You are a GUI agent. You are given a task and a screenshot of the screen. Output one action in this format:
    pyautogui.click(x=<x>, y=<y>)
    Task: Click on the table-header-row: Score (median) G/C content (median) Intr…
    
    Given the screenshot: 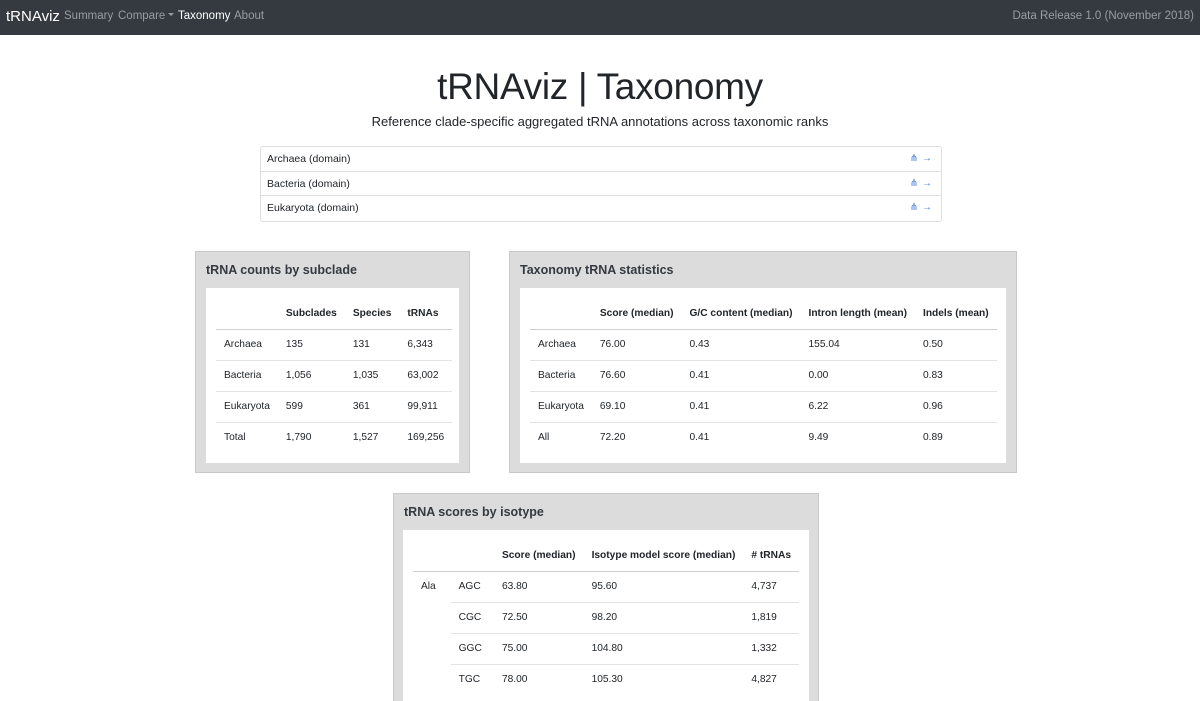 What is the action you would take?
    pyautogui.click(x=763, y=314)
    